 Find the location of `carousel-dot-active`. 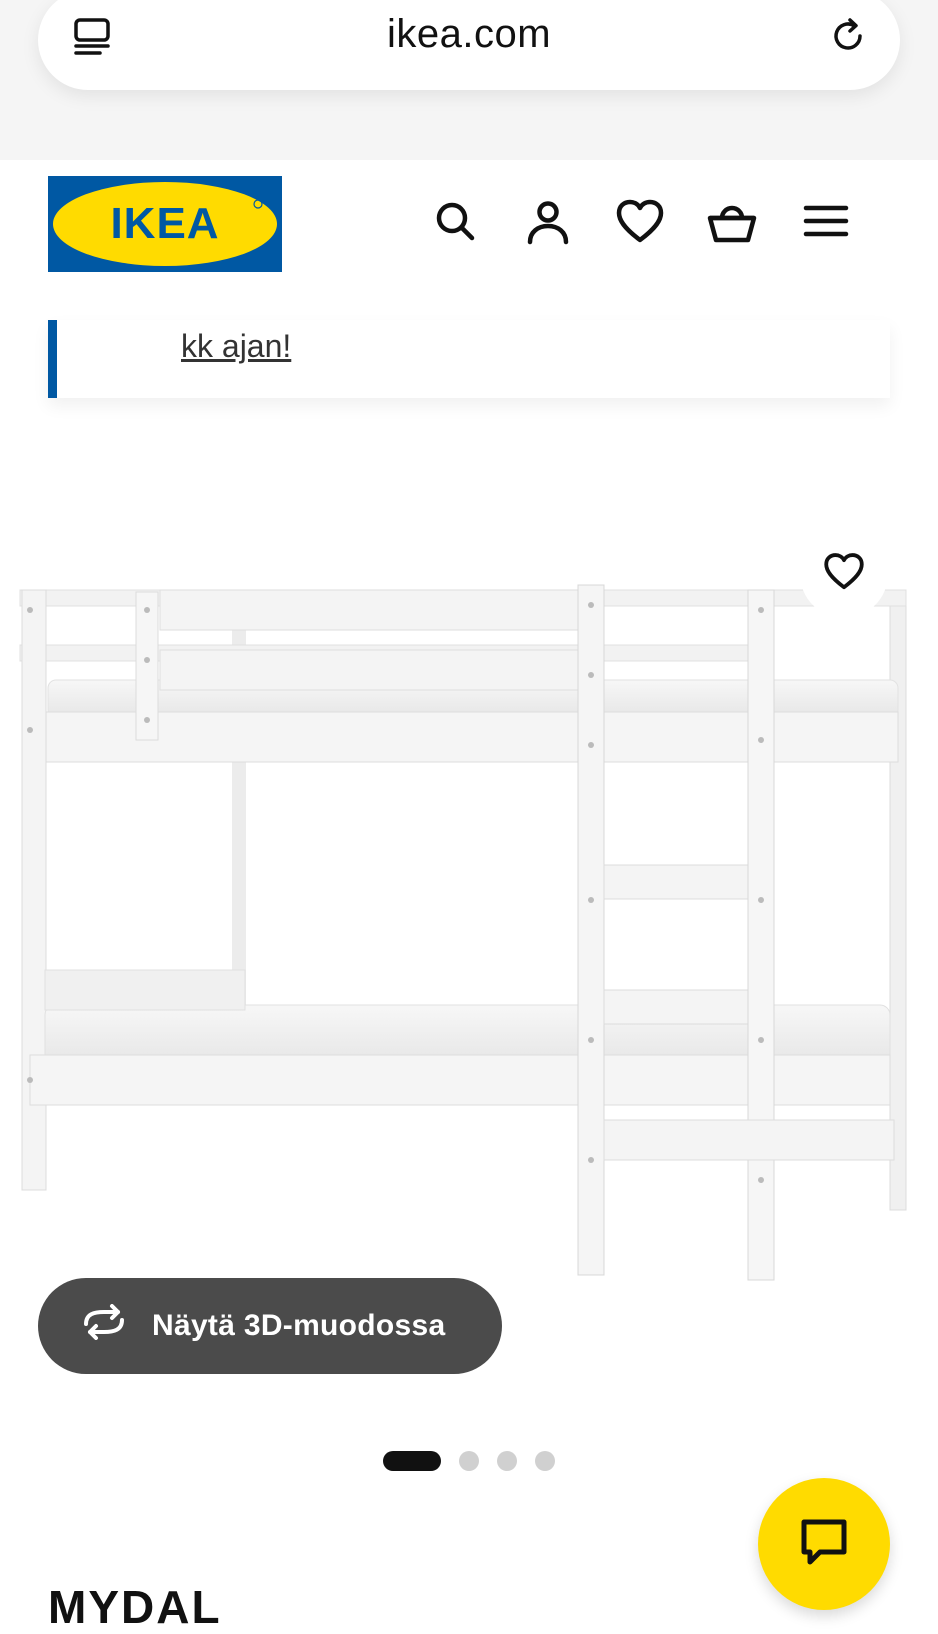

carousel-dot-active is located at coordinates (412, 1461).